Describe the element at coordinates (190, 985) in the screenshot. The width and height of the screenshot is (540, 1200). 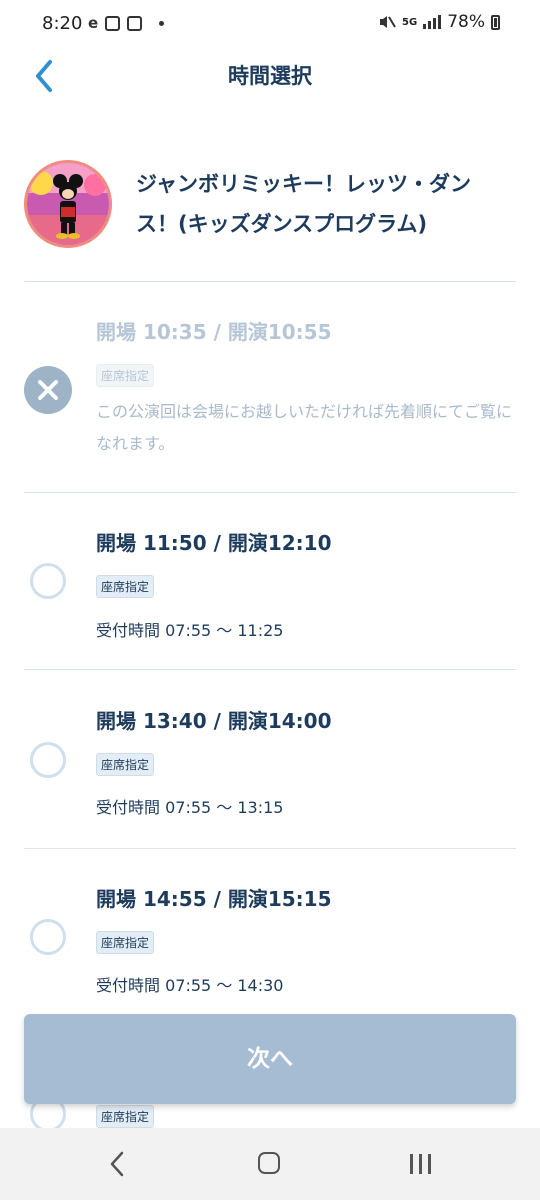
I see `reception-time: 受付時間 07:55 ～ 14:30` at that location.